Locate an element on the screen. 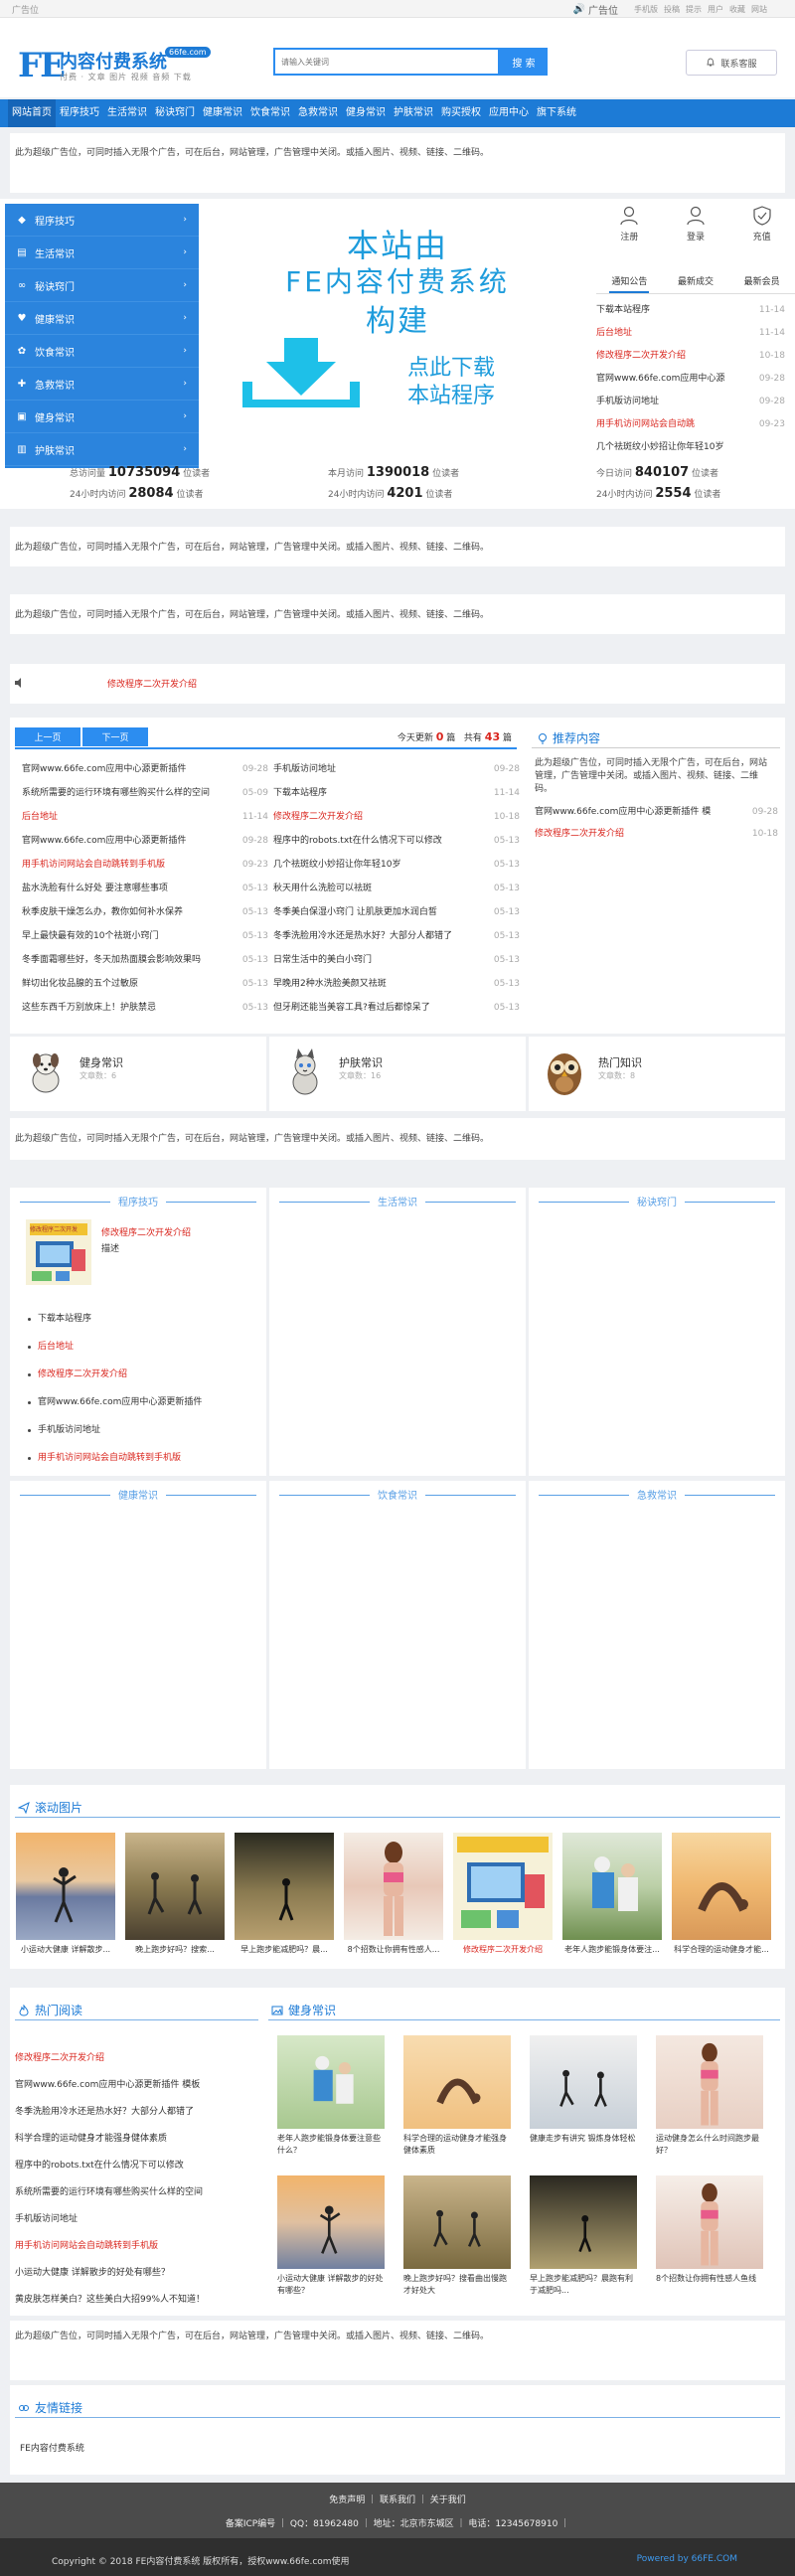 The image size is (795, 2576). top-link: 收藏 is located at coordinates (737, 9).